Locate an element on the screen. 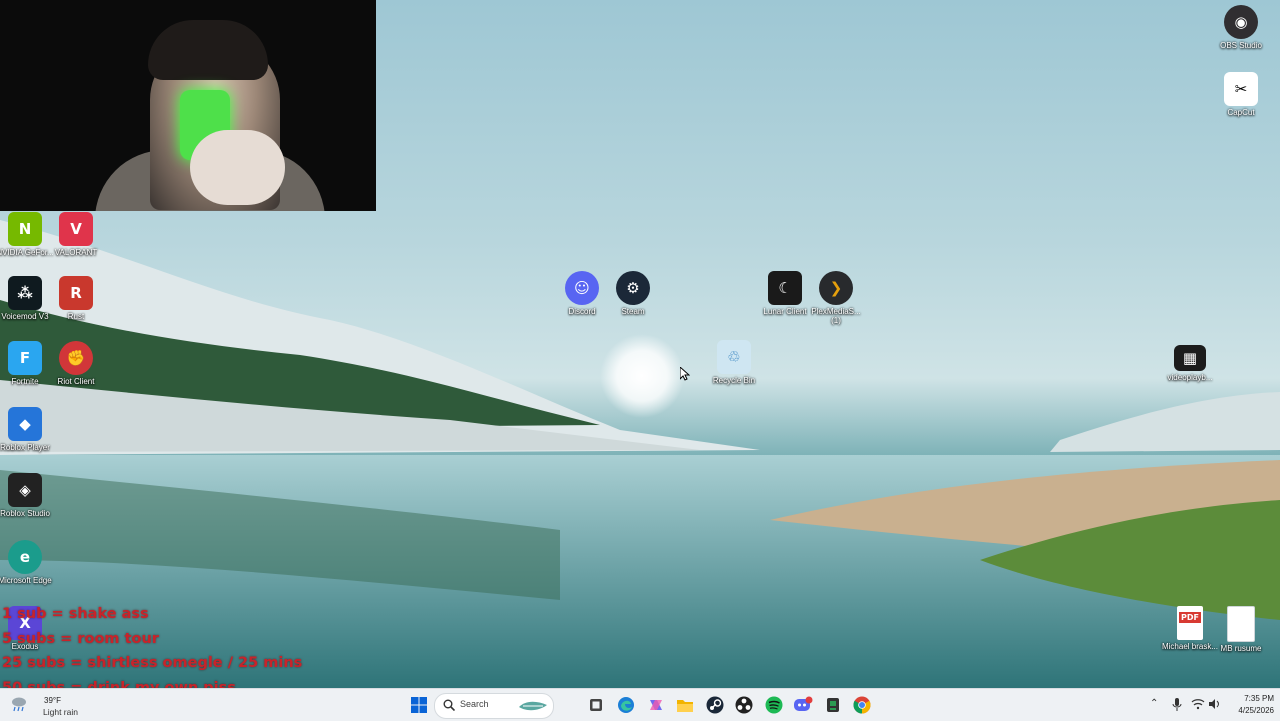 This screenshot has height=721, width=1280. folder-icon is located at coordinates (685, 706).